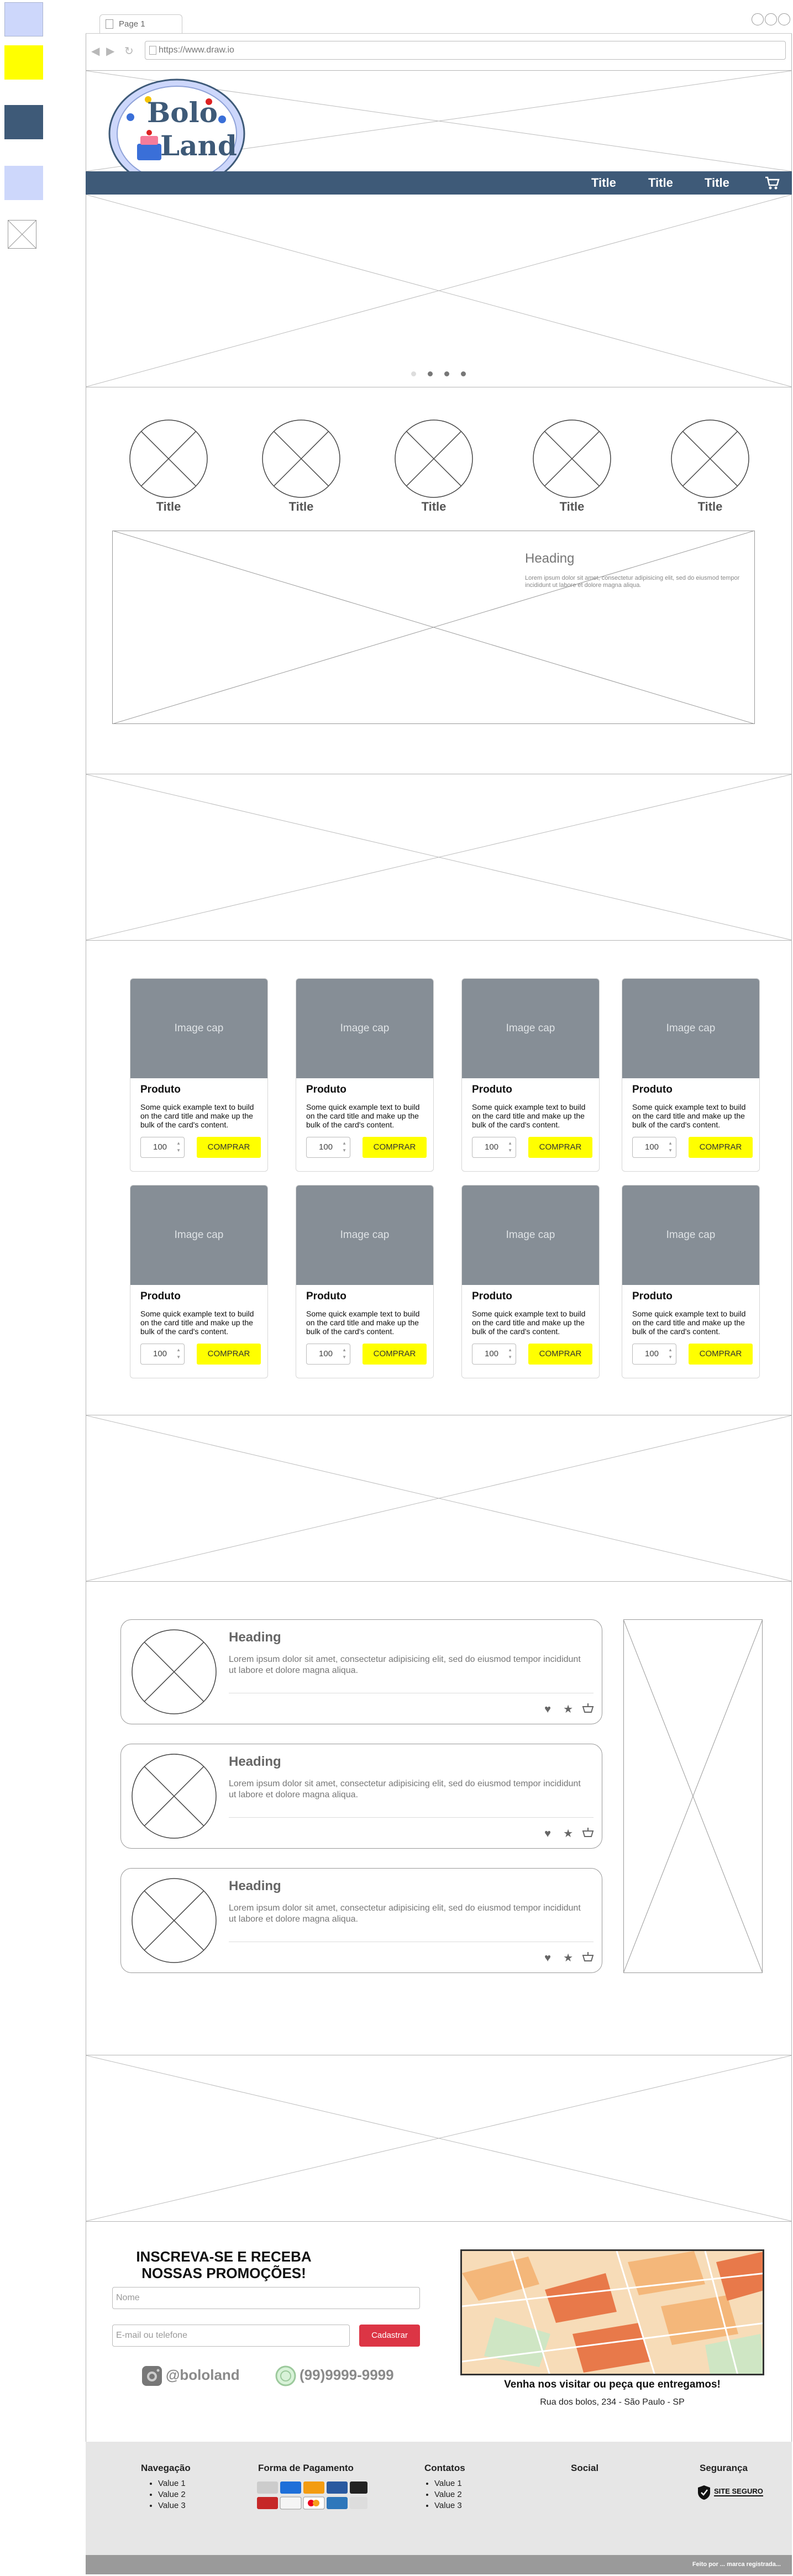 The image size is (793, 2576). I want to click on category-title-3: Title, so click(433, 507).